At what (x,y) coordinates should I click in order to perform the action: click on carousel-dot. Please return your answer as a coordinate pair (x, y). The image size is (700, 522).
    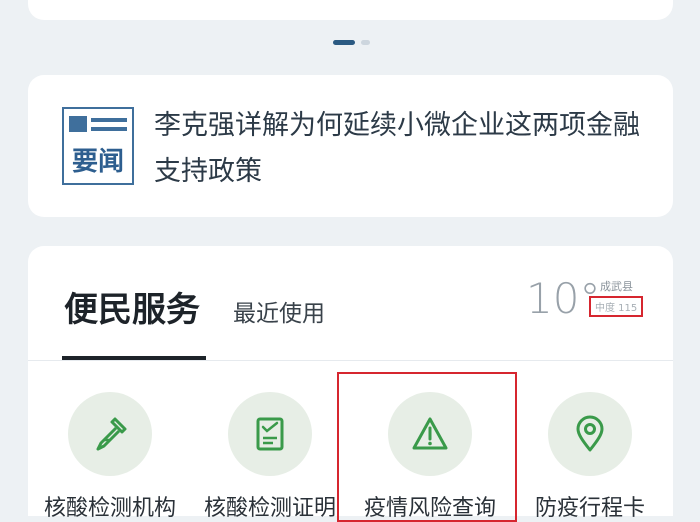
    Looking at the image, I should click on (365, 42).